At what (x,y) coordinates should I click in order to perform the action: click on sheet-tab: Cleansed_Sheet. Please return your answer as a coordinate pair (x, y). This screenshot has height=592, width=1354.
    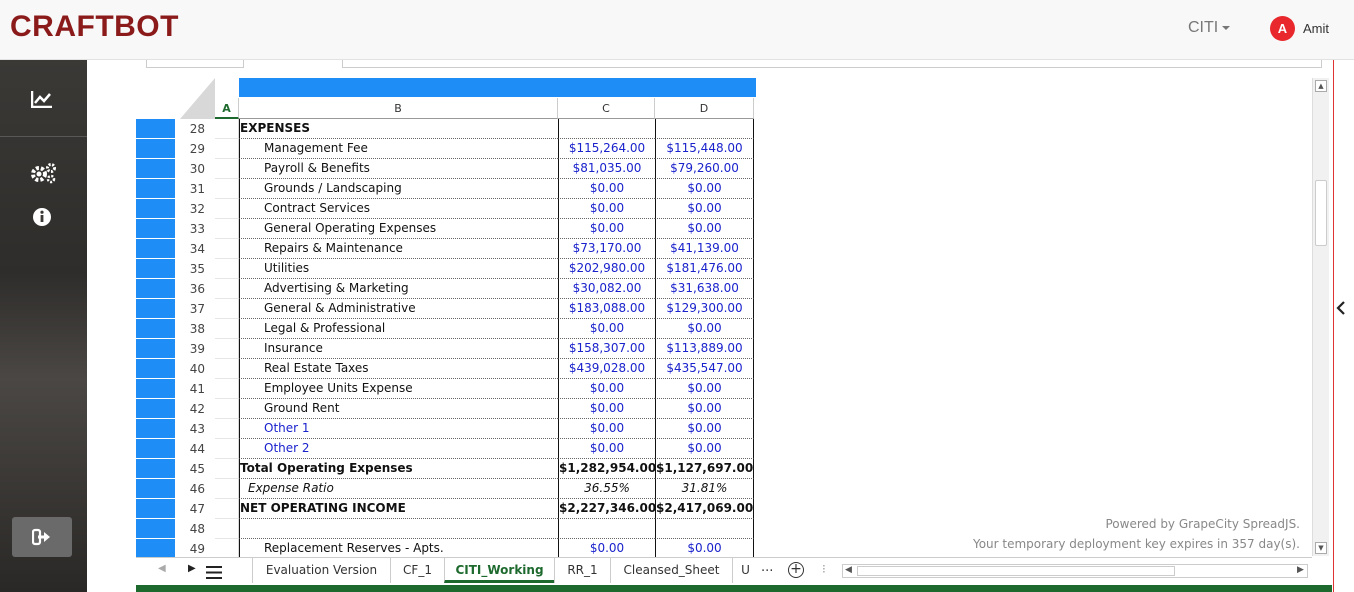
    Looking at the image, I should click on (671, 570).